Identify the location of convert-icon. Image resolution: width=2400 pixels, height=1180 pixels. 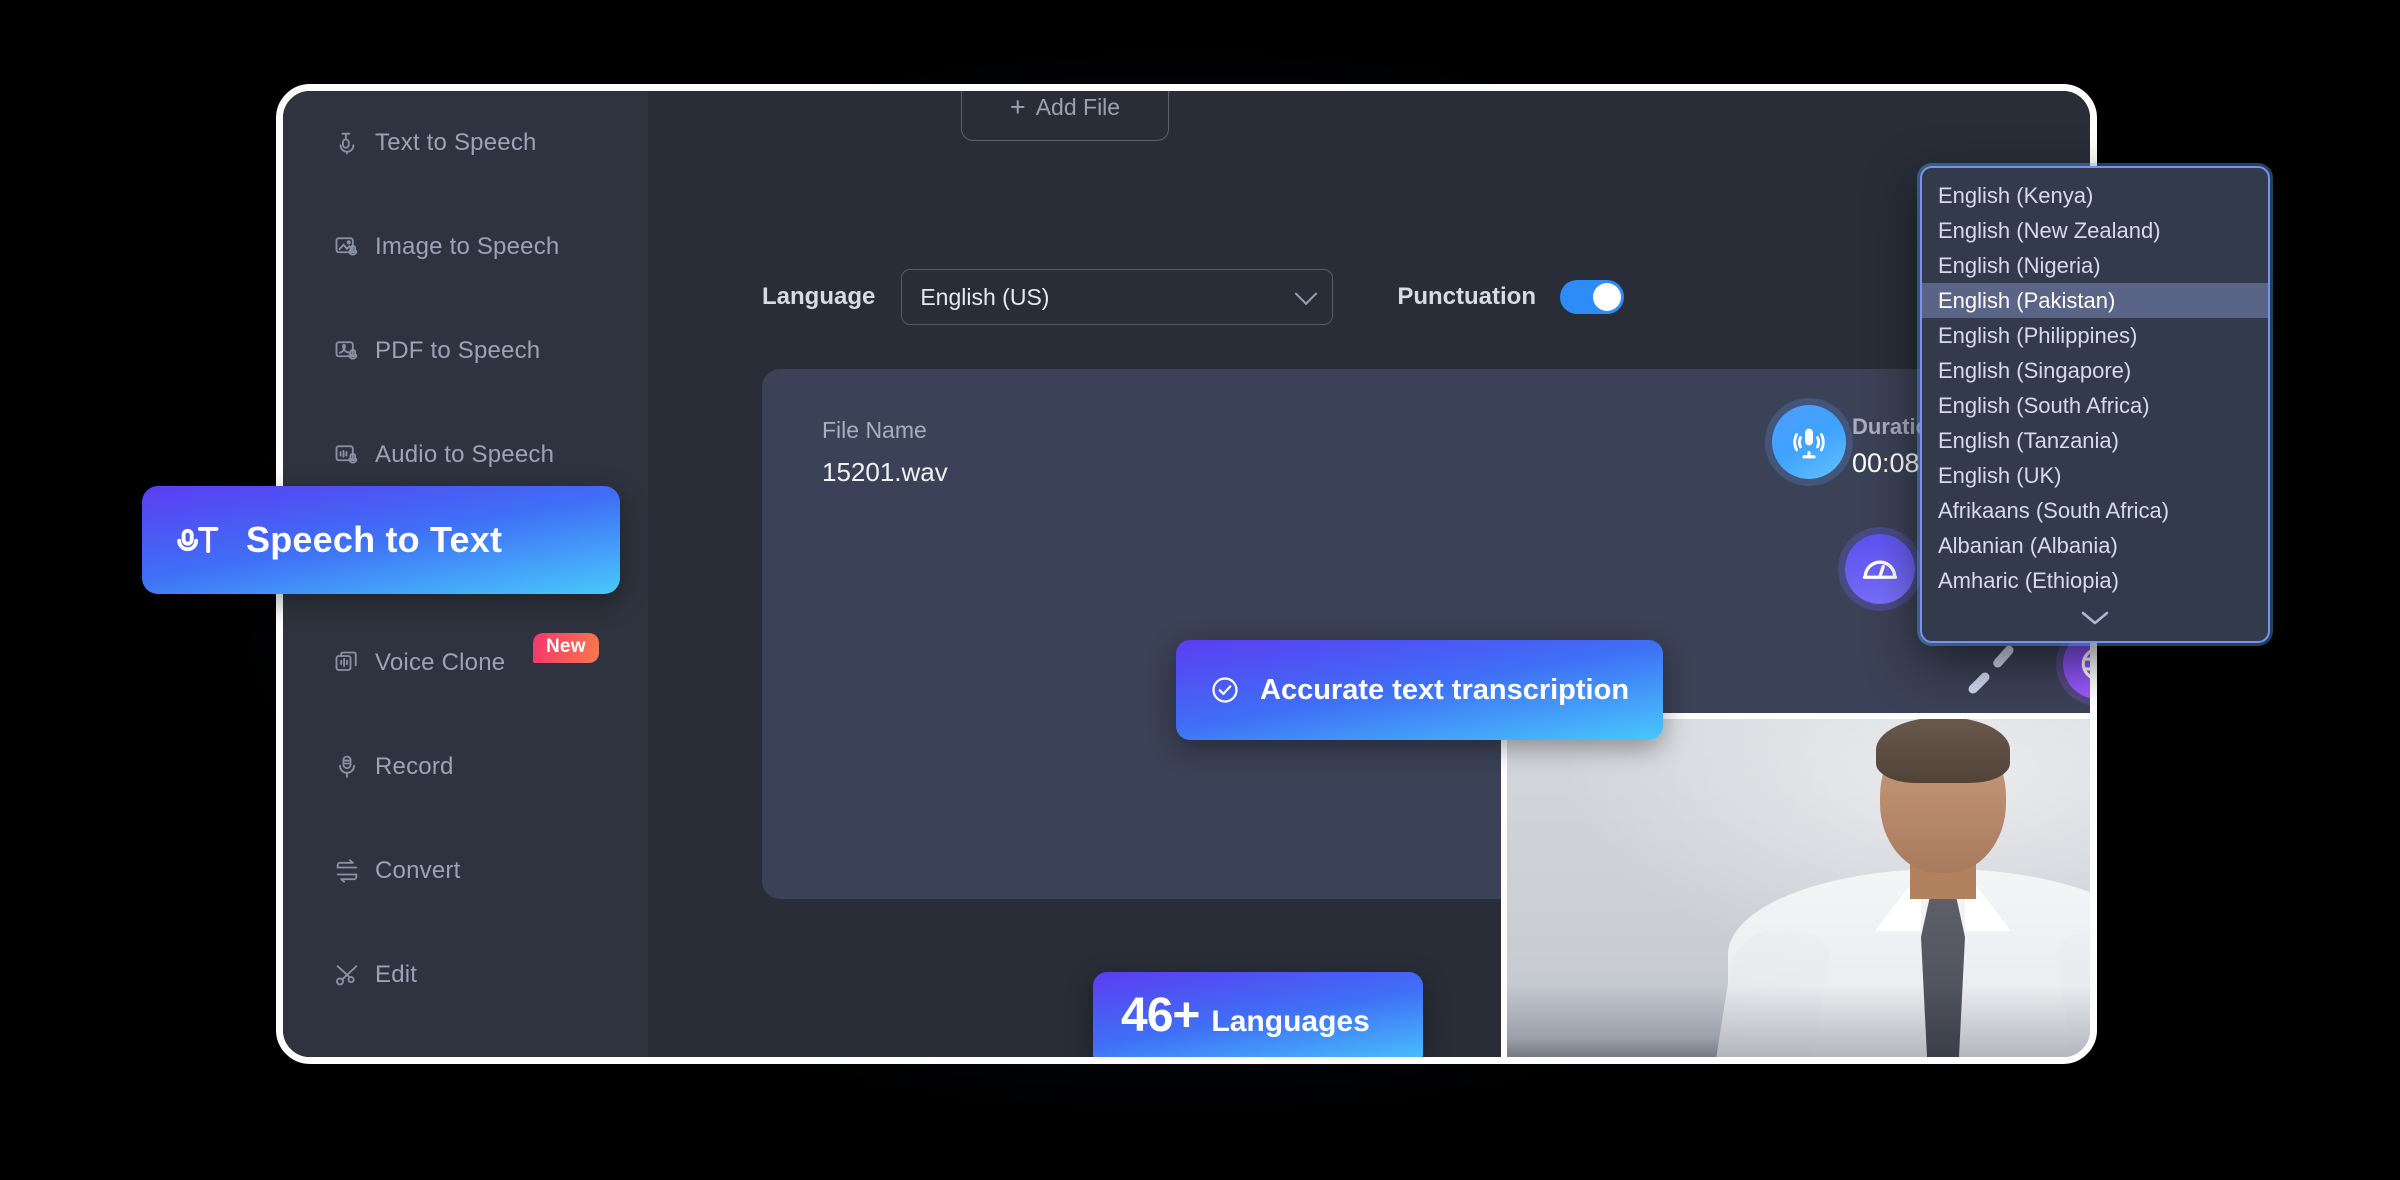
(347, 871).